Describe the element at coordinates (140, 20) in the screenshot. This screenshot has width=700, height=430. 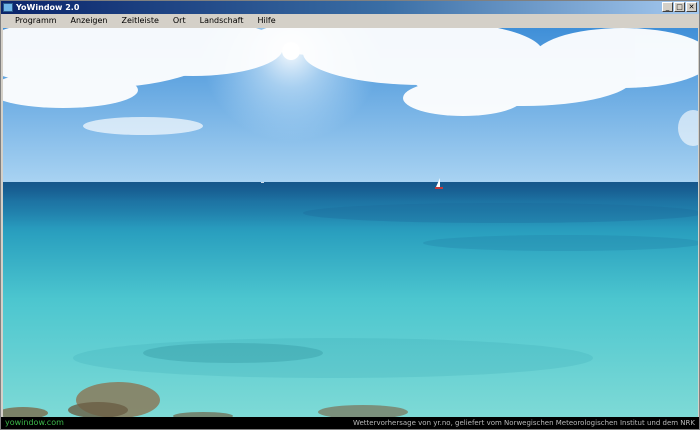
I see `menu-zeitleiste: Zeitleiste` at that location.